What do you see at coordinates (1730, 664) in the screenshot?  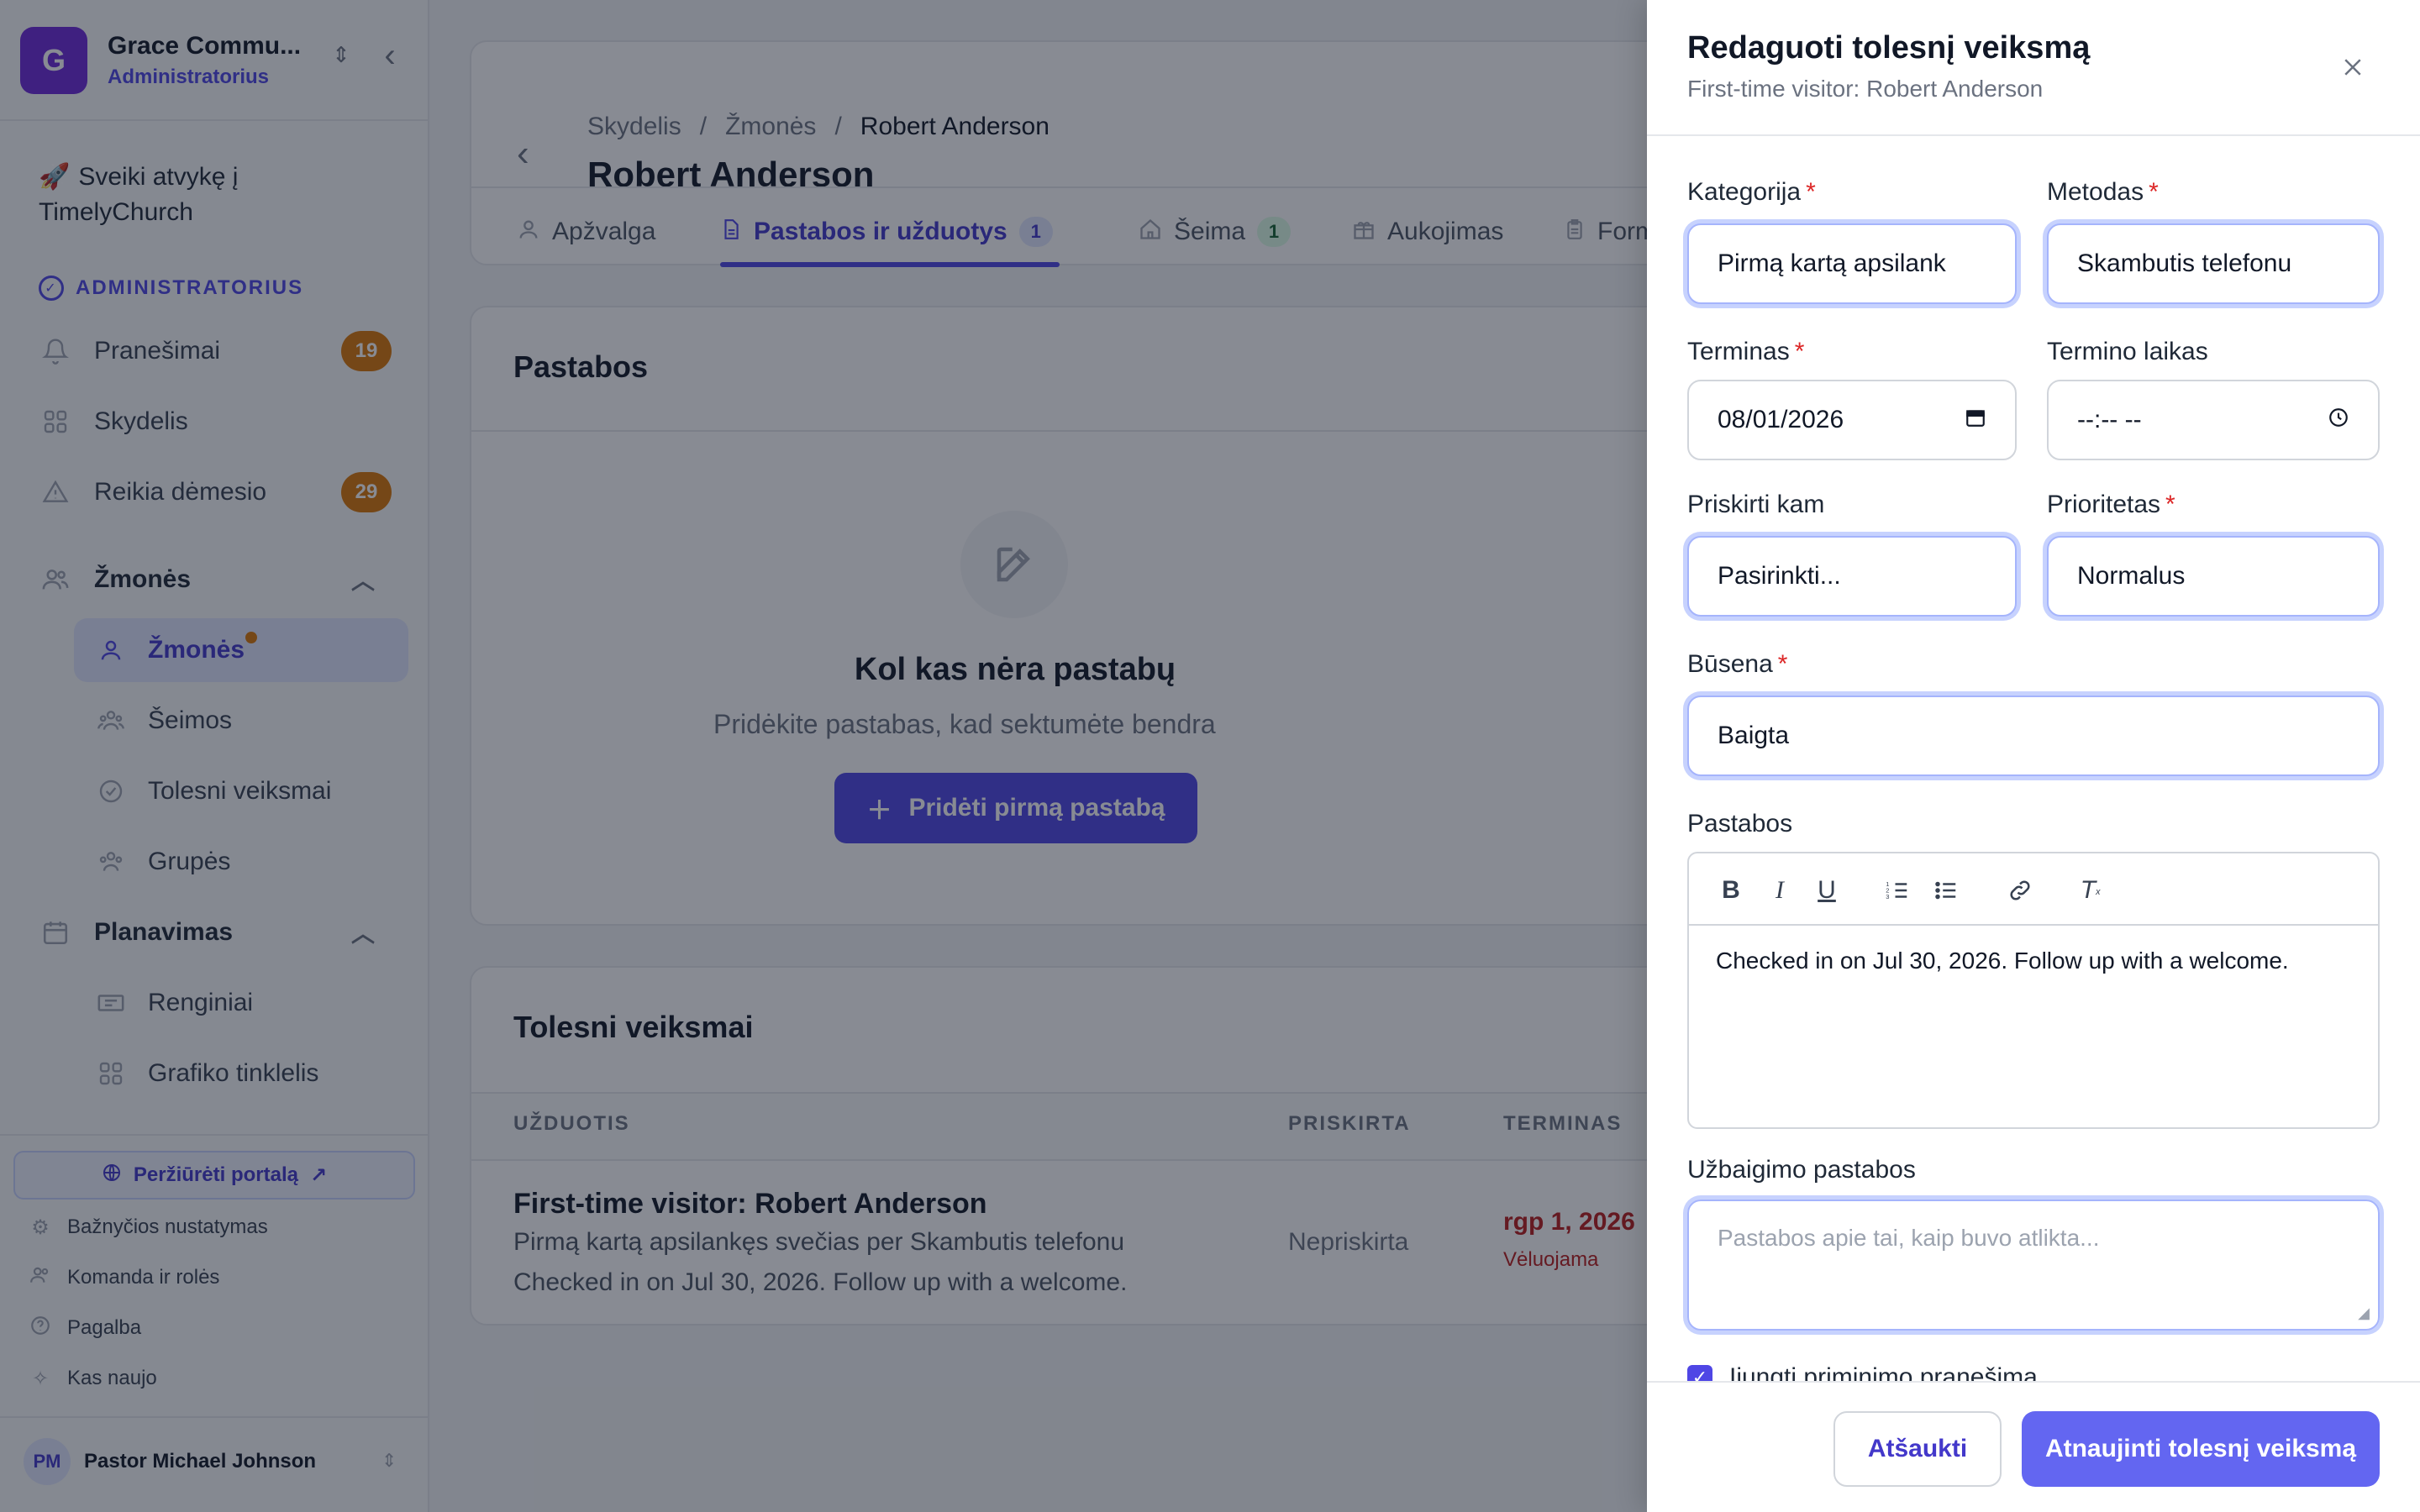 I see `status-label-text: Būsena` at bounding box center [1730, 664].